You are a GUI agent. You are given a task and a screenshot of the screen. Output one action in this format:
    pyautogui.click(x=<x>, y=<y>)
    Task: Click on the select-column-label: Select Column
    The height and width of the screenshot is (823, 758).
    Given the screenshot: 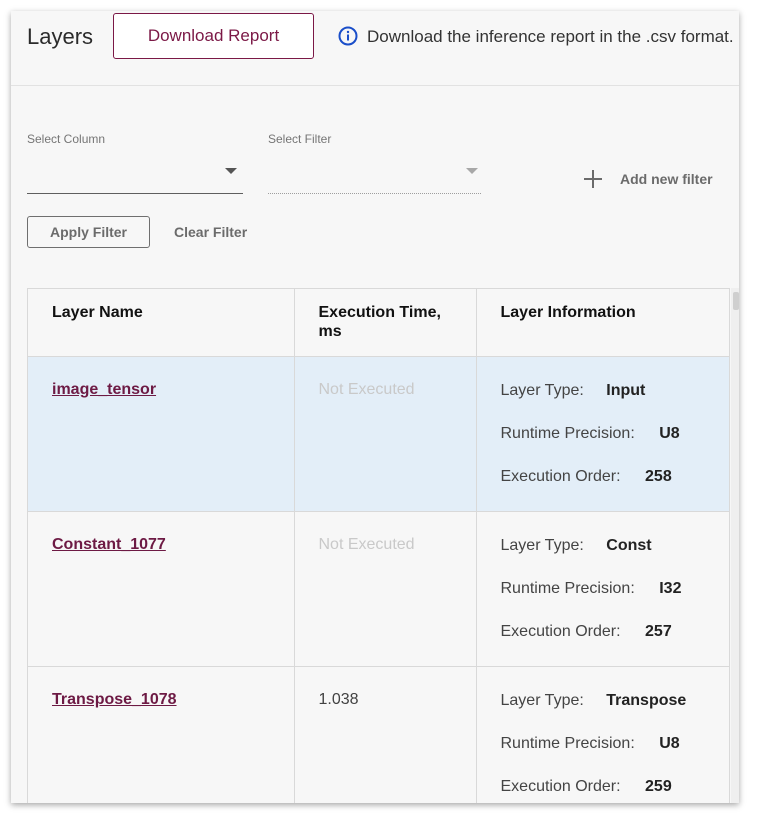 What is the action you would take?
    pyautogui.click(x=66, y=139)
    